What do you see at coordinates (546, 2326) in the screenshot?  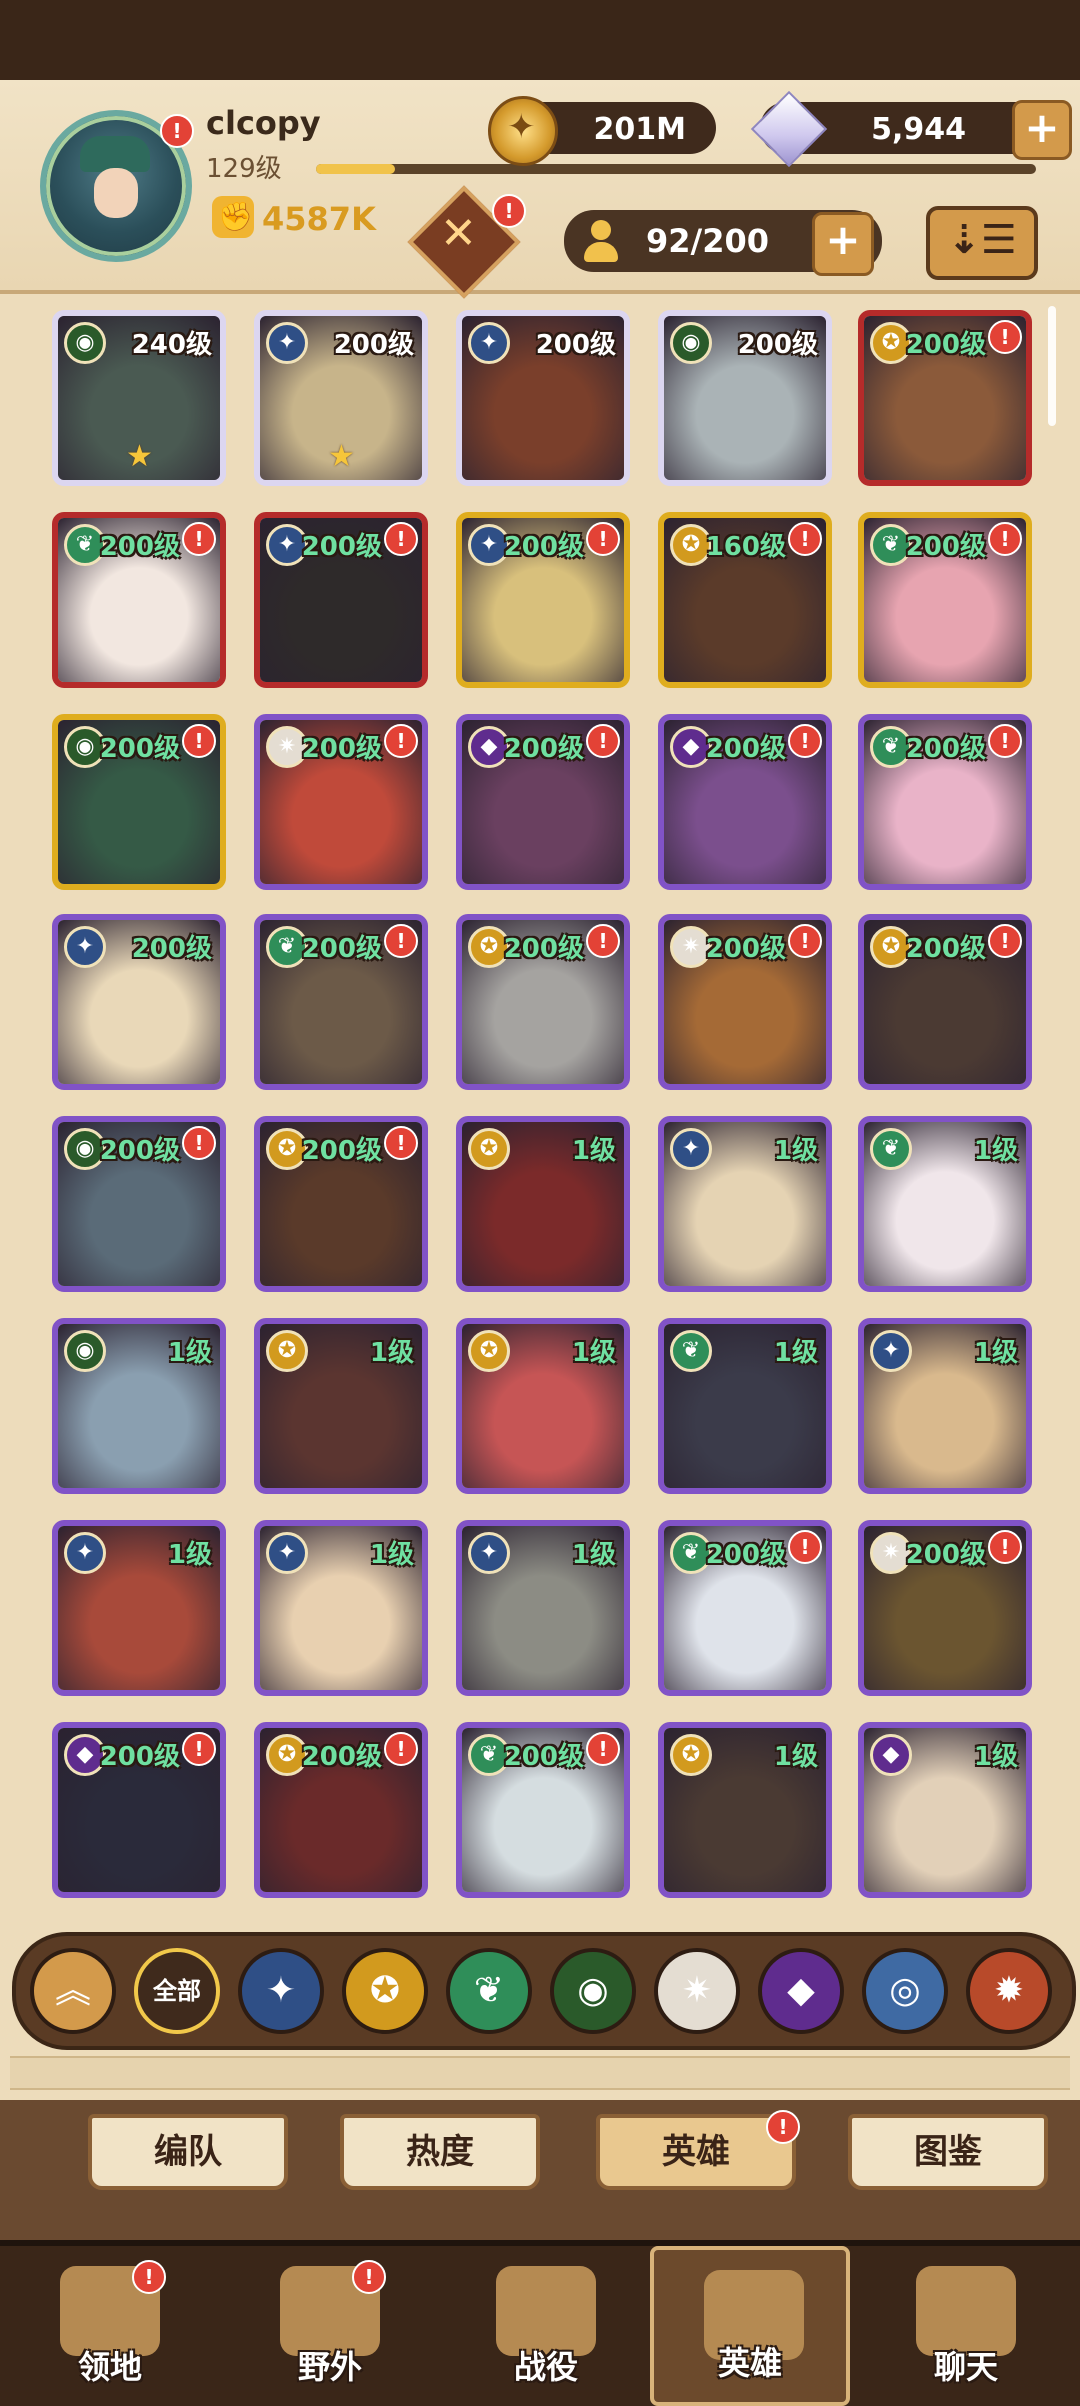 I see `nav-item: 战役` at bounding box center [546, 2326].